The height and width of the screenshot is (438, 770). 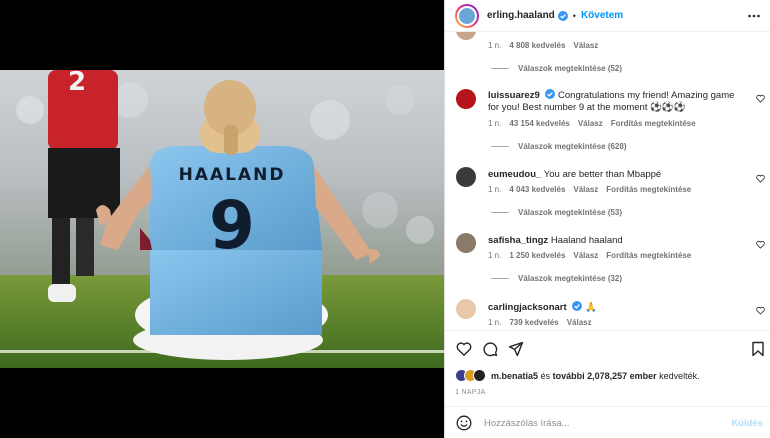 What do you see at coordinates (490, 349) in the screenshot?
I see `comment-icon` at bounding box center [490, 349].